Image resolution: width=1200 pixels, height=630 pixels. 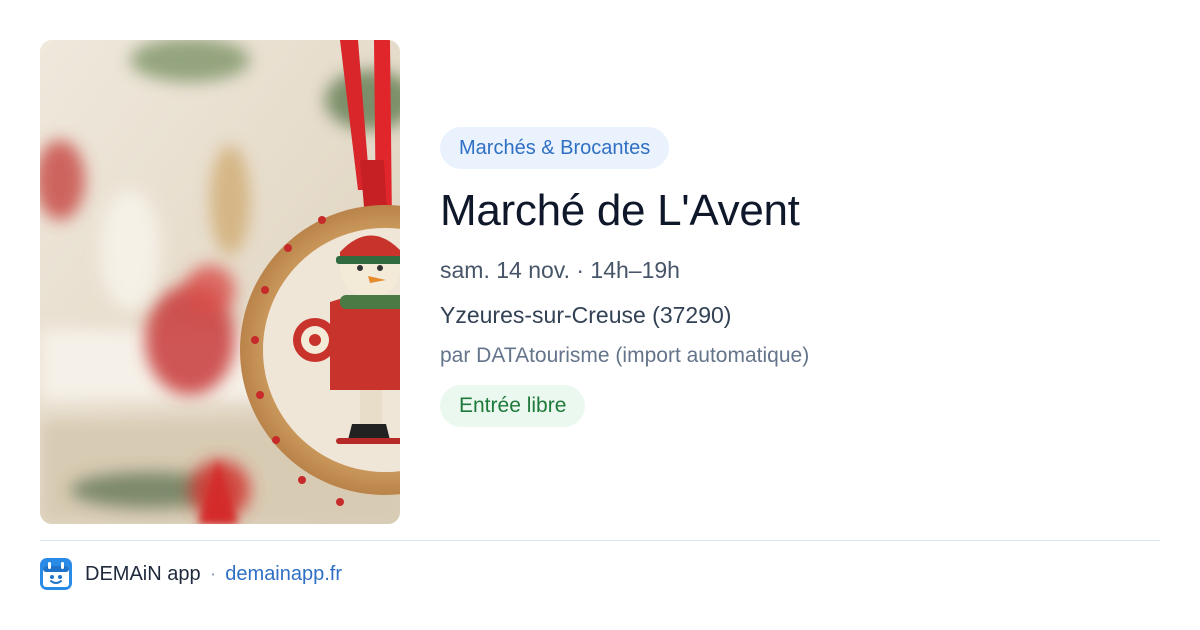 I want to click on footer: DEMAiN app · demainapp.fr, so click(x=191, y=574).